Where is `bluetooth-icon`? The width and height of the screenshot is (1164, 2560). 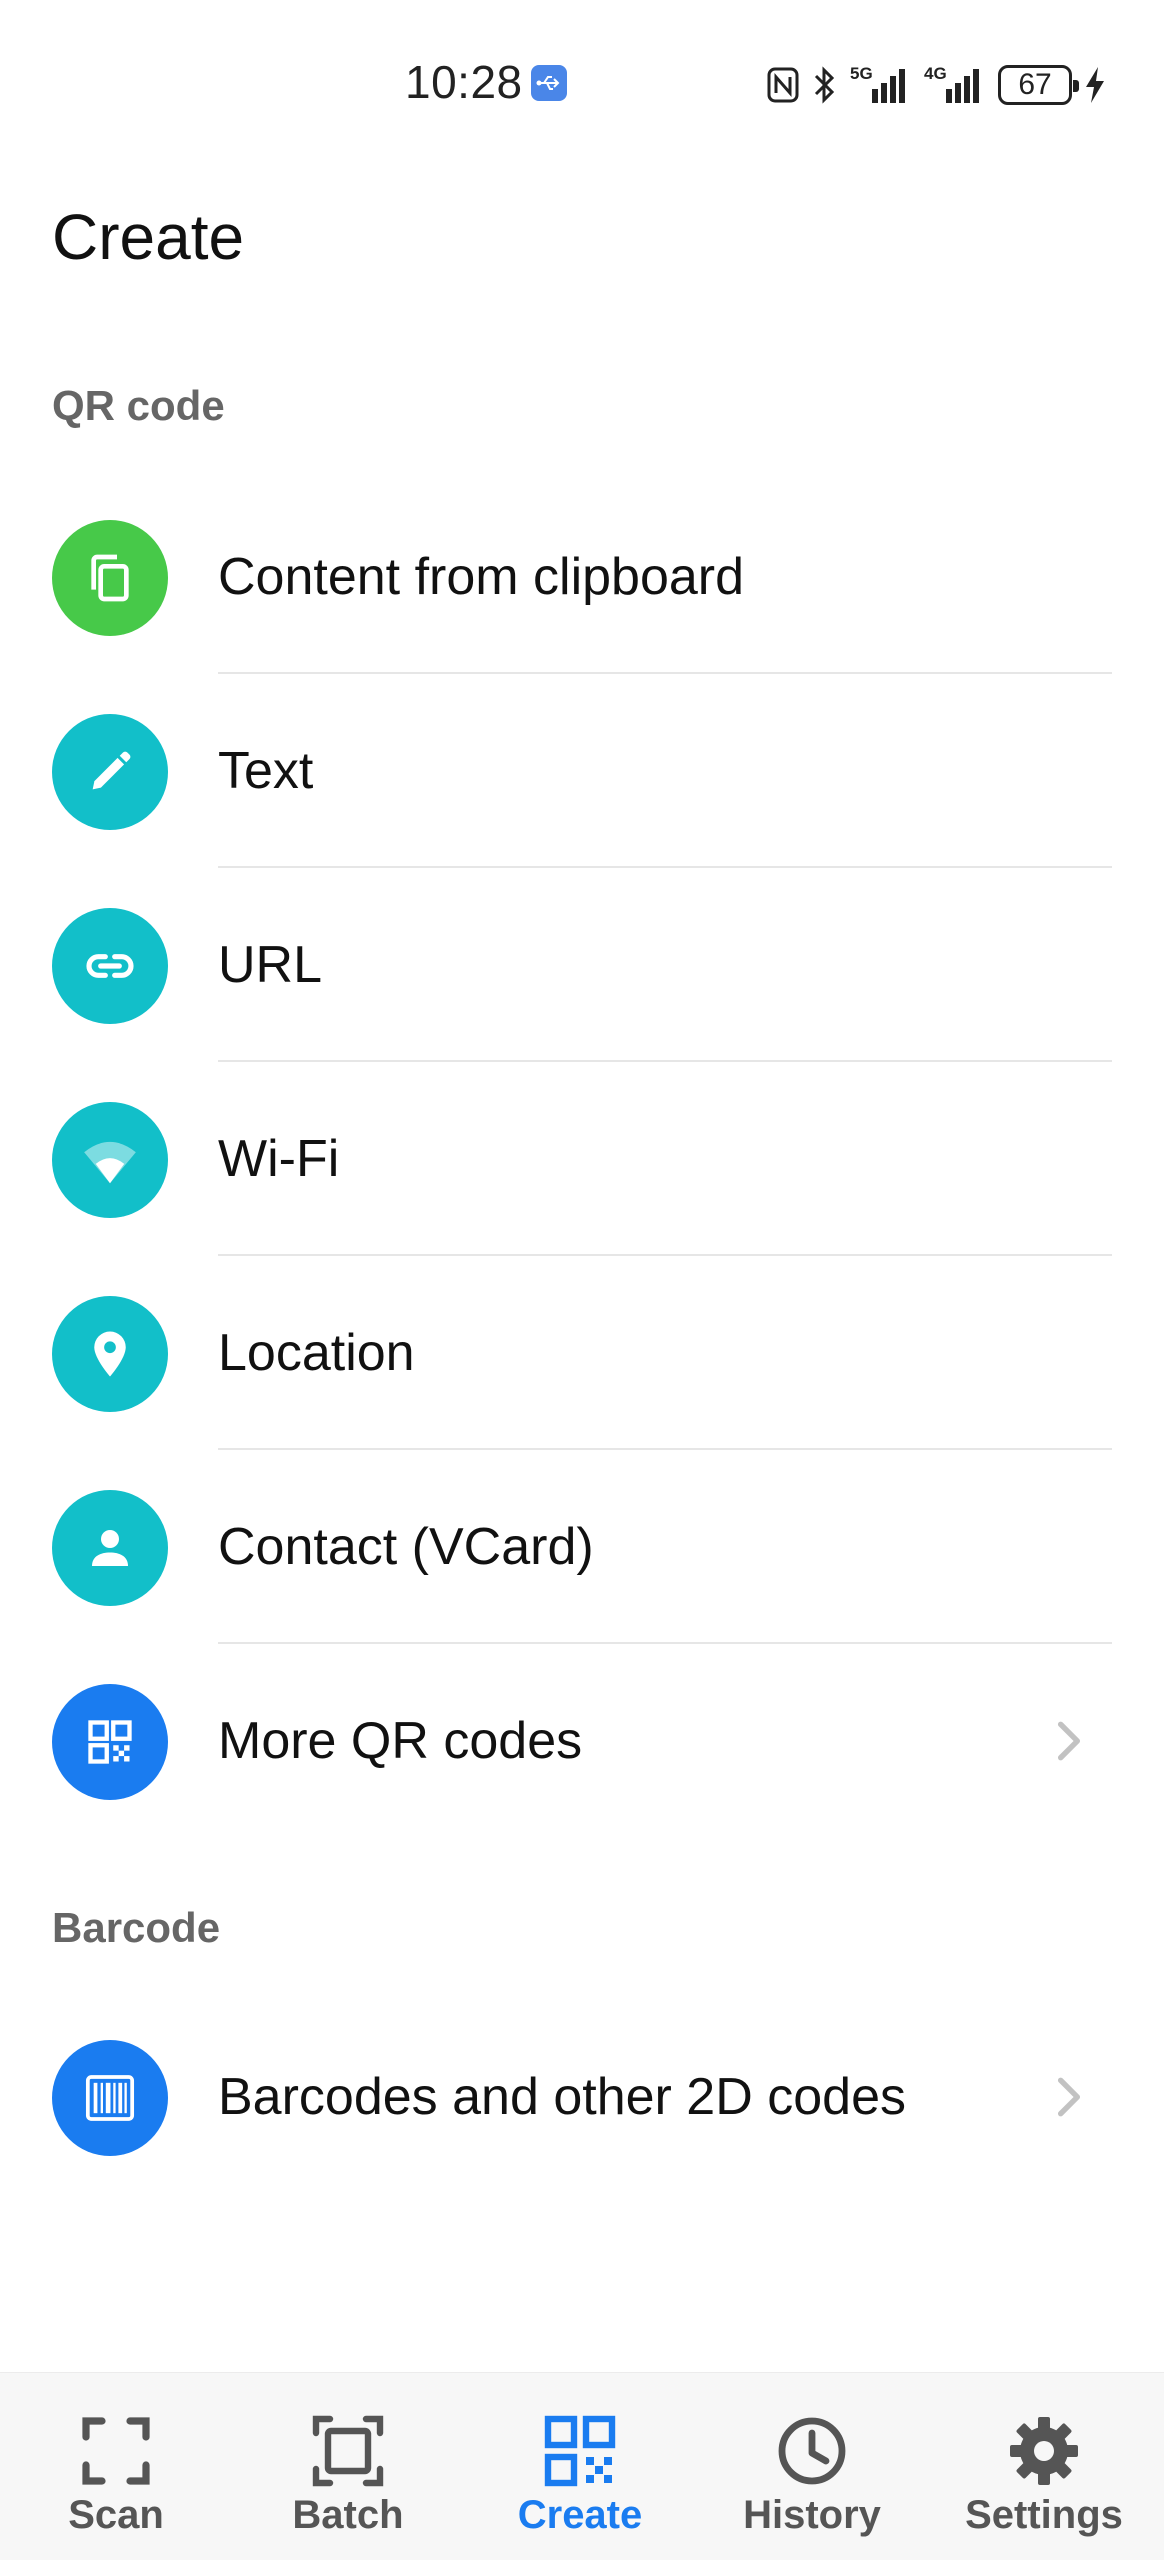
bluetooth-icon is located at coordinates (824, 85).